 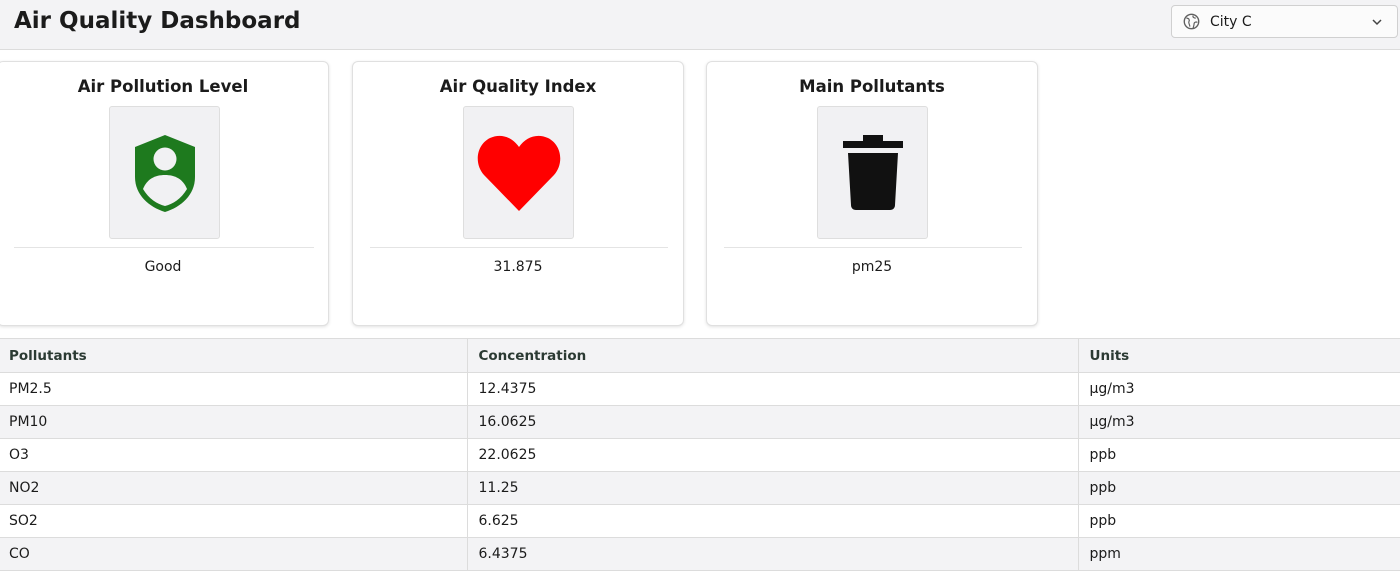 I want to click on globe-icon, so click(x=1191, y=21).